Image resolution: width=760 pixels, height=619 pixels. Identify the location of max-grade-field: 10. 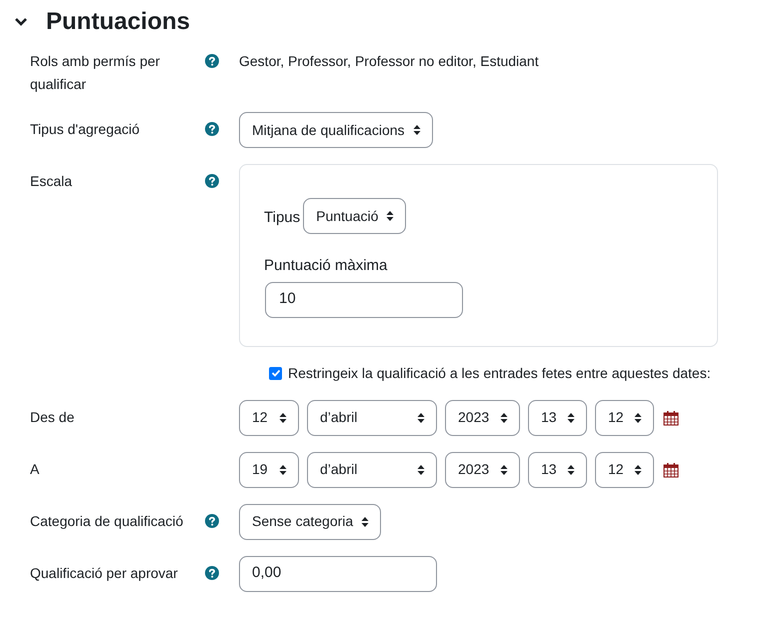
(364, 300).